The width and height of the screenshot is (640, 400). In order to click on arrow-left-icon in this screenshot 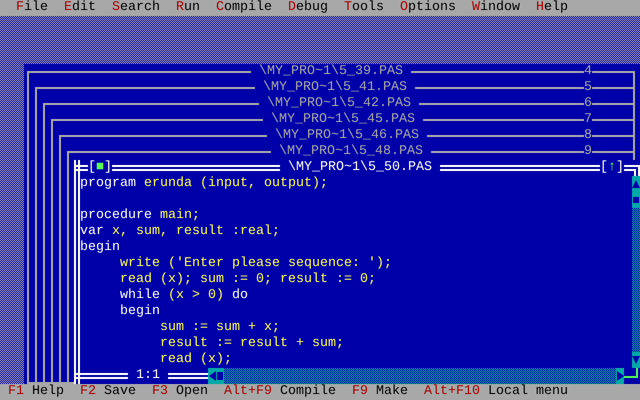, I will do `click(212, 376)`.